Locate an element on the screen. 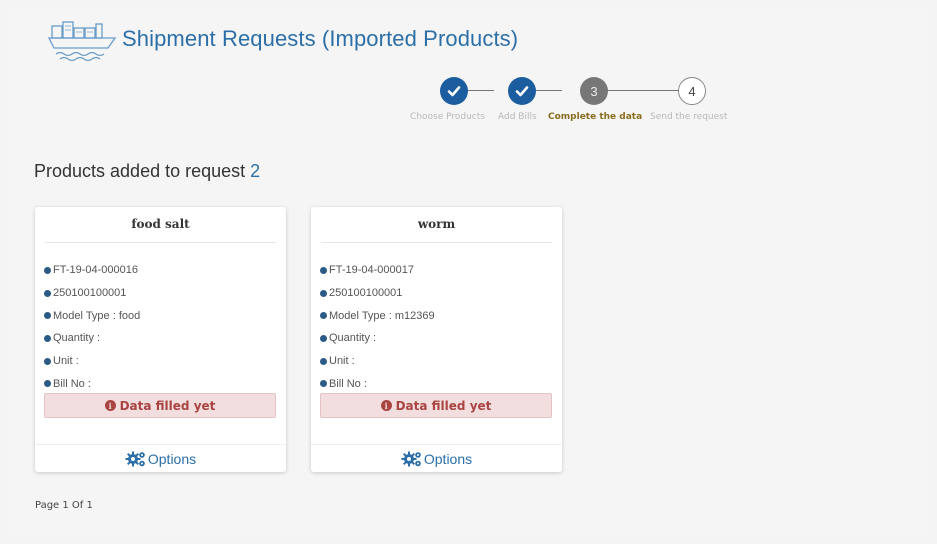  step-4-label: Send the request is located at coordinates (689, 117).